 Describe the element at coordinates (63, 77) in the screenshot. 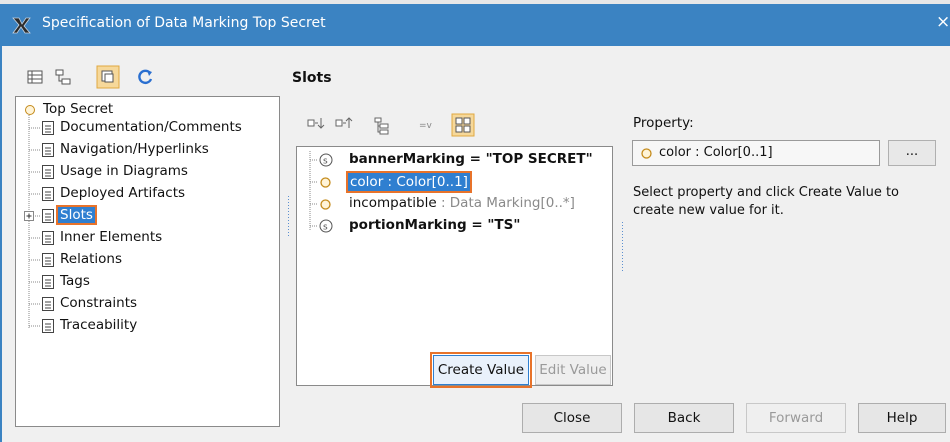

I see `tree-view-icon` at that location.